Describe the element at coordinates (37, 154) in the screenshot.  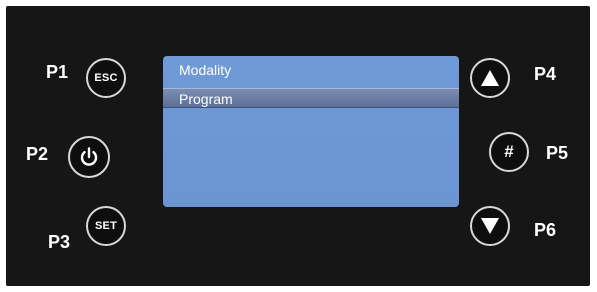
I see `p2-label: P2` at that location.